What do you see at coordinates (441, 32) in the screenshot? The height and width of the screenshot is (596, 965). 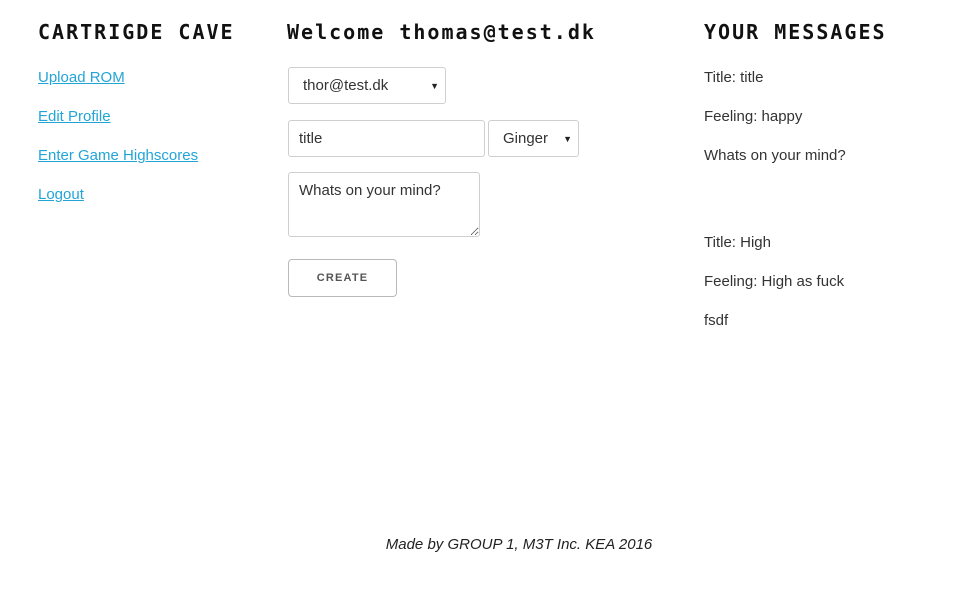 I see `welcome-heading: Welcome thomas@test.dk` at bounding box center [441, 32].